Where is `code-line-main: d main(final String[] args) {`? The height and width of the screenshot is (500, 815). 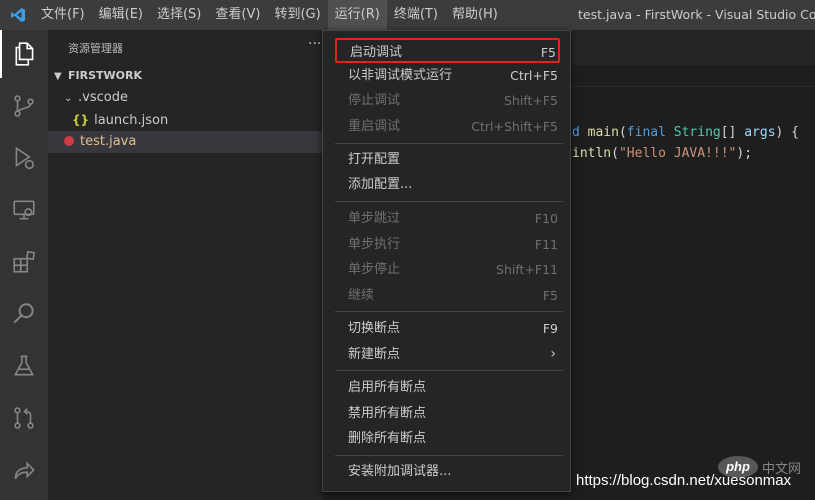
code-line-main: d main(final String[] args) { is located at coordinates (686, 132).